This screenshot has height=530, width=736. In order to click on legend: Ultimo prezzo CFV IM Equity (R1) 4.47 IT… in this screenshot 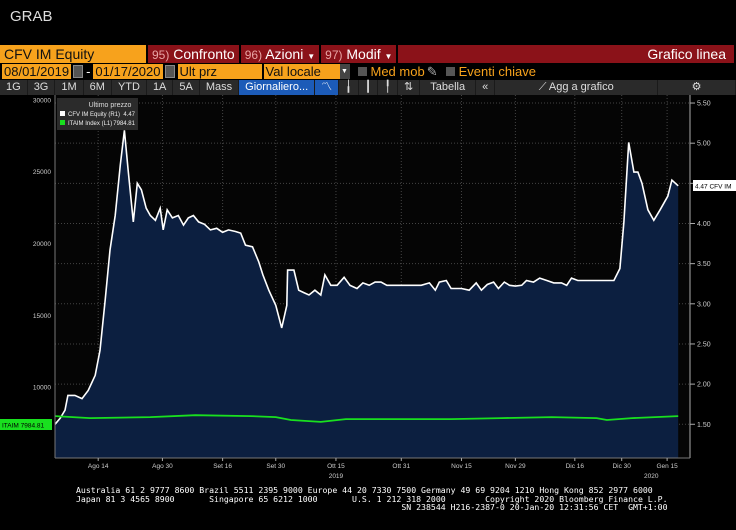, I will do `click(97, 114)`.